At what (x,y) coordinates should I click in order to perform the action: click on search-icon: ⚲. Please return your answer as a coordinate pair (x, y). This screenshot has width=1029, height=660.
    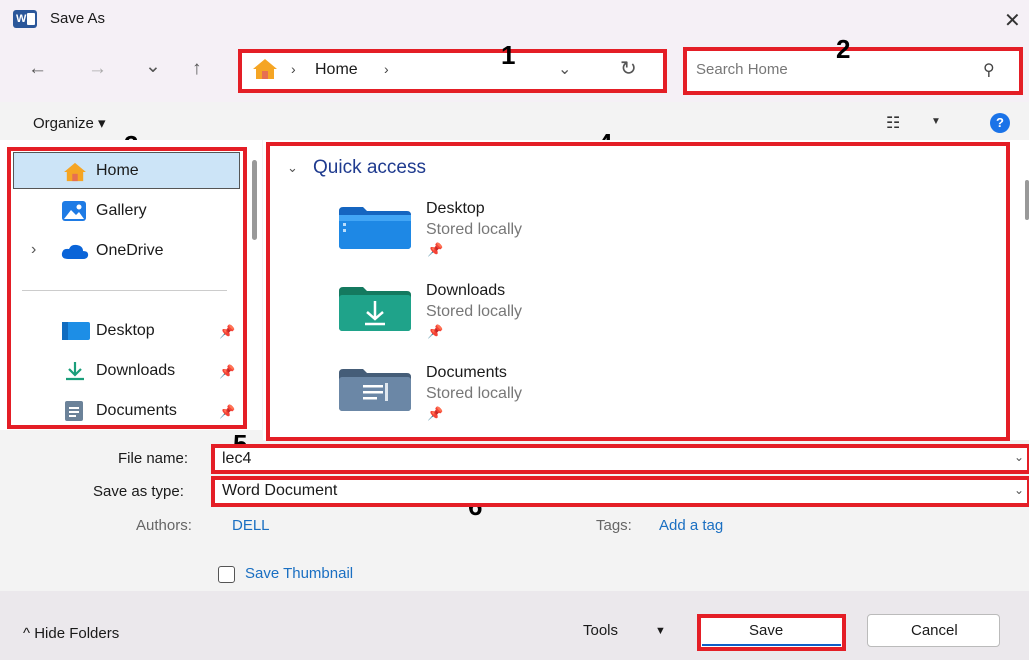
    Looking at the image, I should click on (989, 70).